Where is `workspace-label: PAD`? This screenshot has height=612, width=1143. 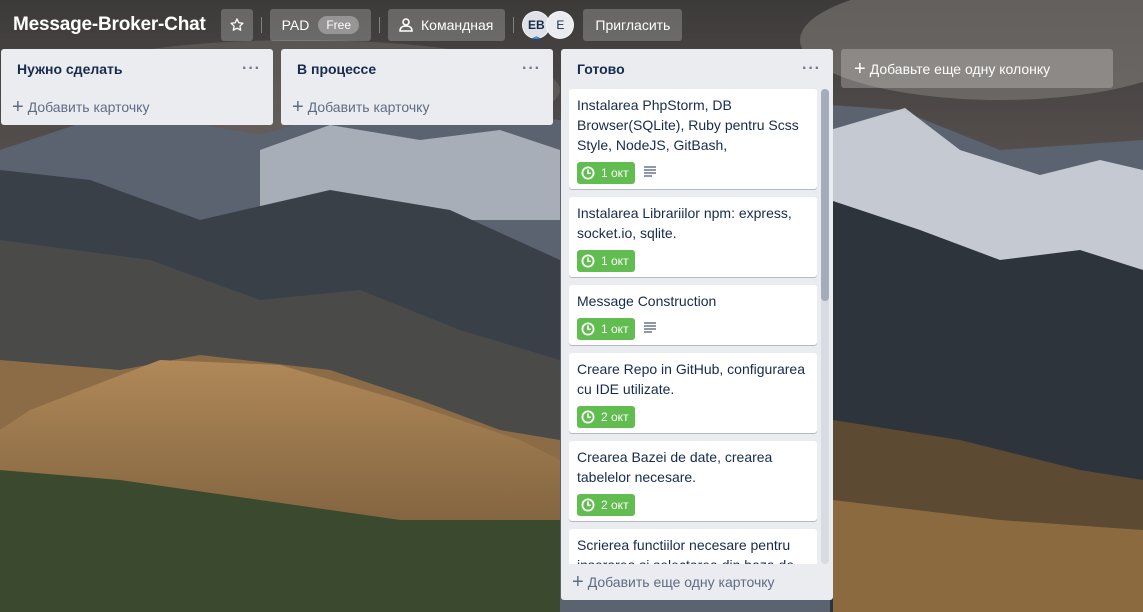
workspace-label: PAD is located at coordinates (295, 25).